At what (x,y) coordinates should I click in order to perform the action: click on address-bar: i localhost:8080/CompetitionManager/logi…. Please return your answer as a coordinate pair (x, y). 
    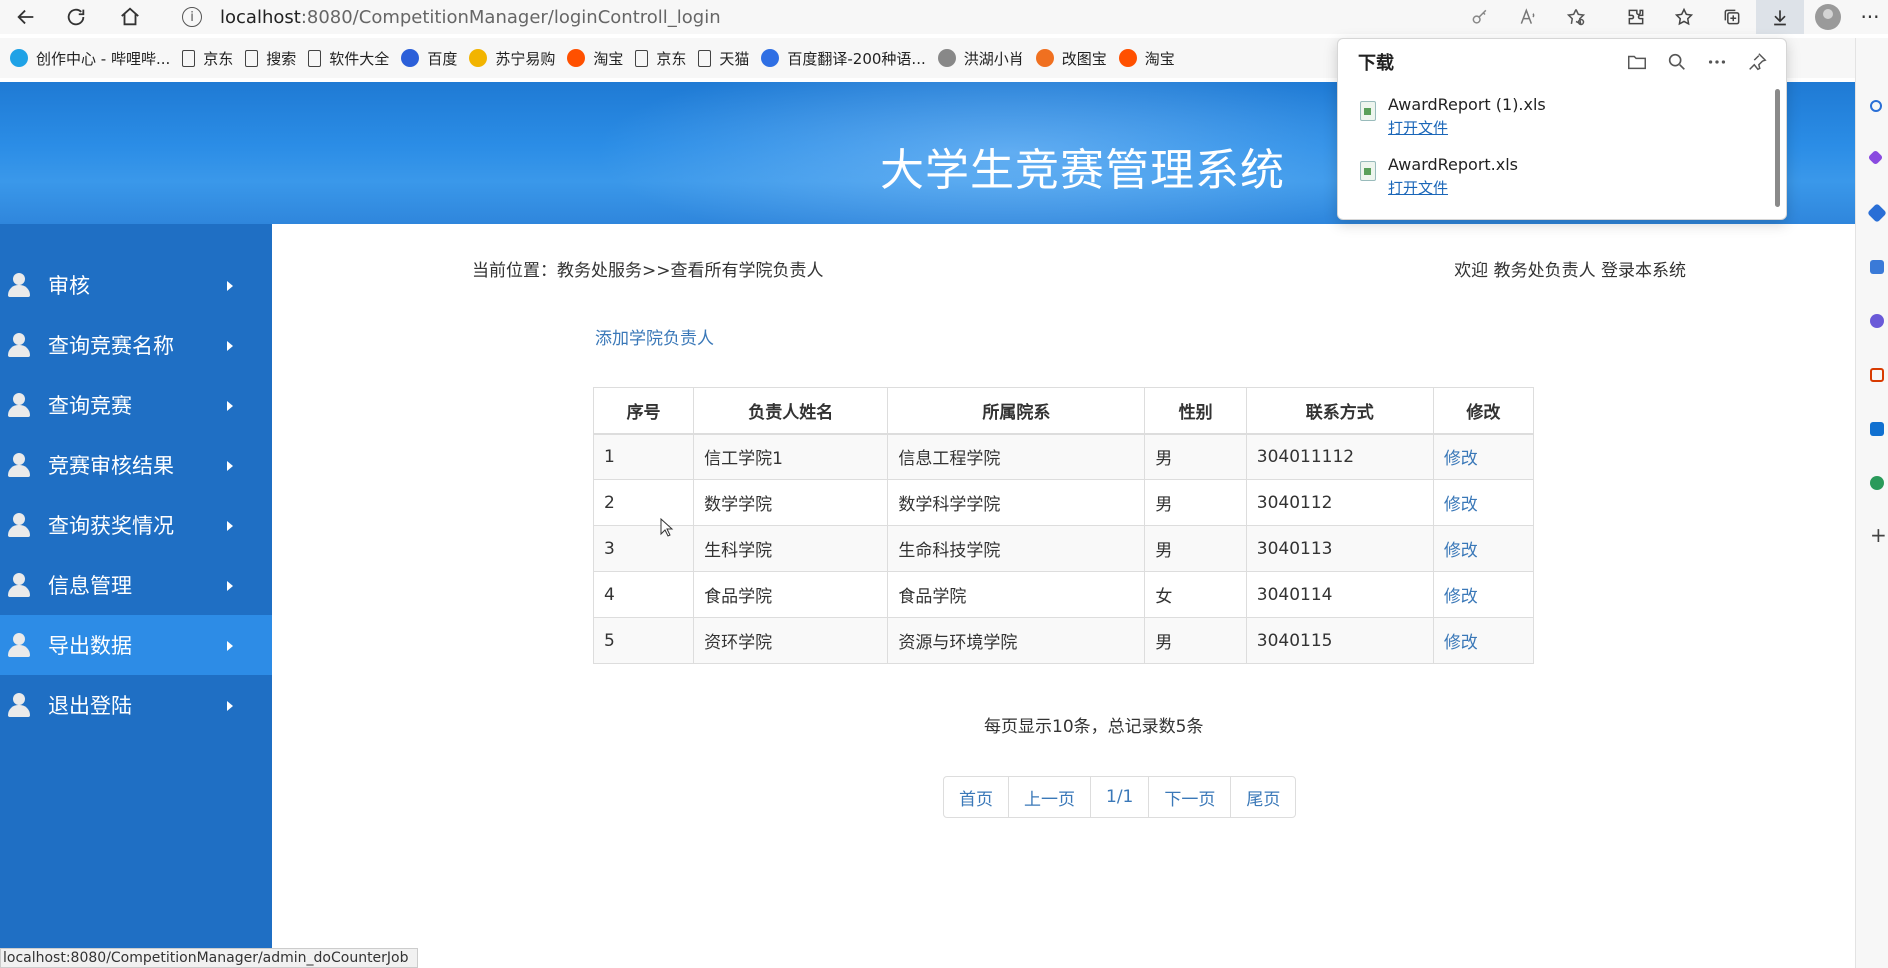
    Looking at the image, I should click on (451, 17).